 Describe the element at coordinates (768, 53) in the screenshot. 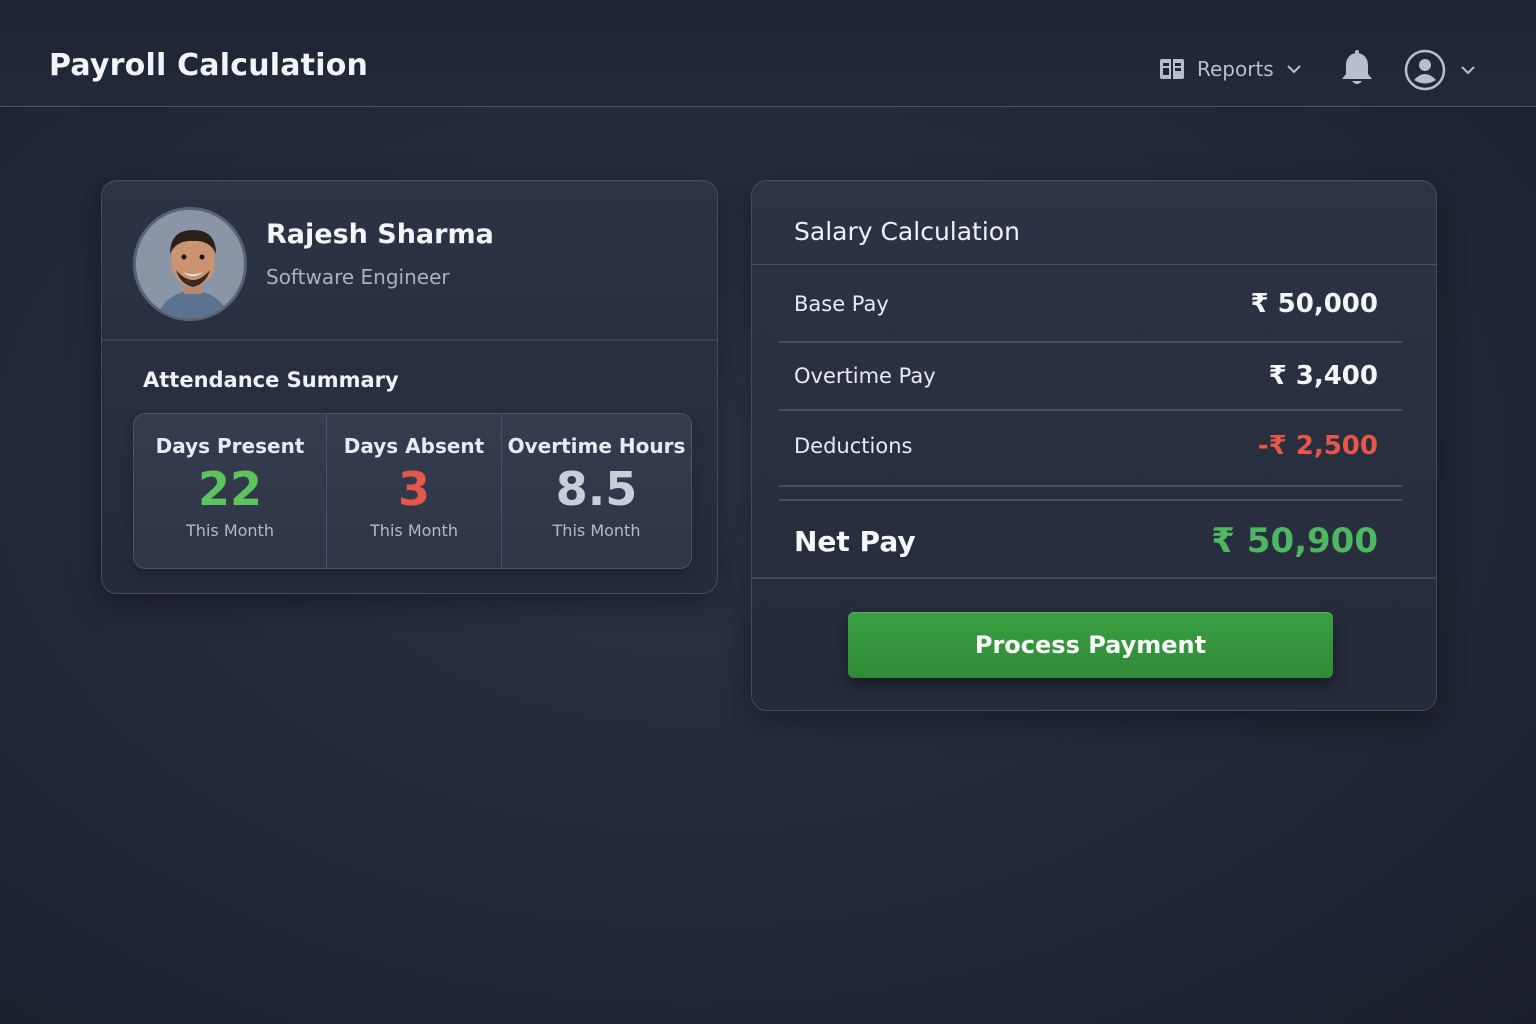

I see `top-header: Payroll Calculation Reports` at that location.